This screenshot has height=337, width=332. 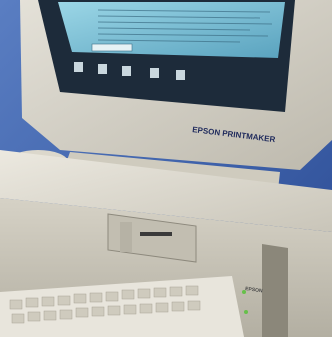 I want to click on tower-side-groove, so click(x=275, y=290).